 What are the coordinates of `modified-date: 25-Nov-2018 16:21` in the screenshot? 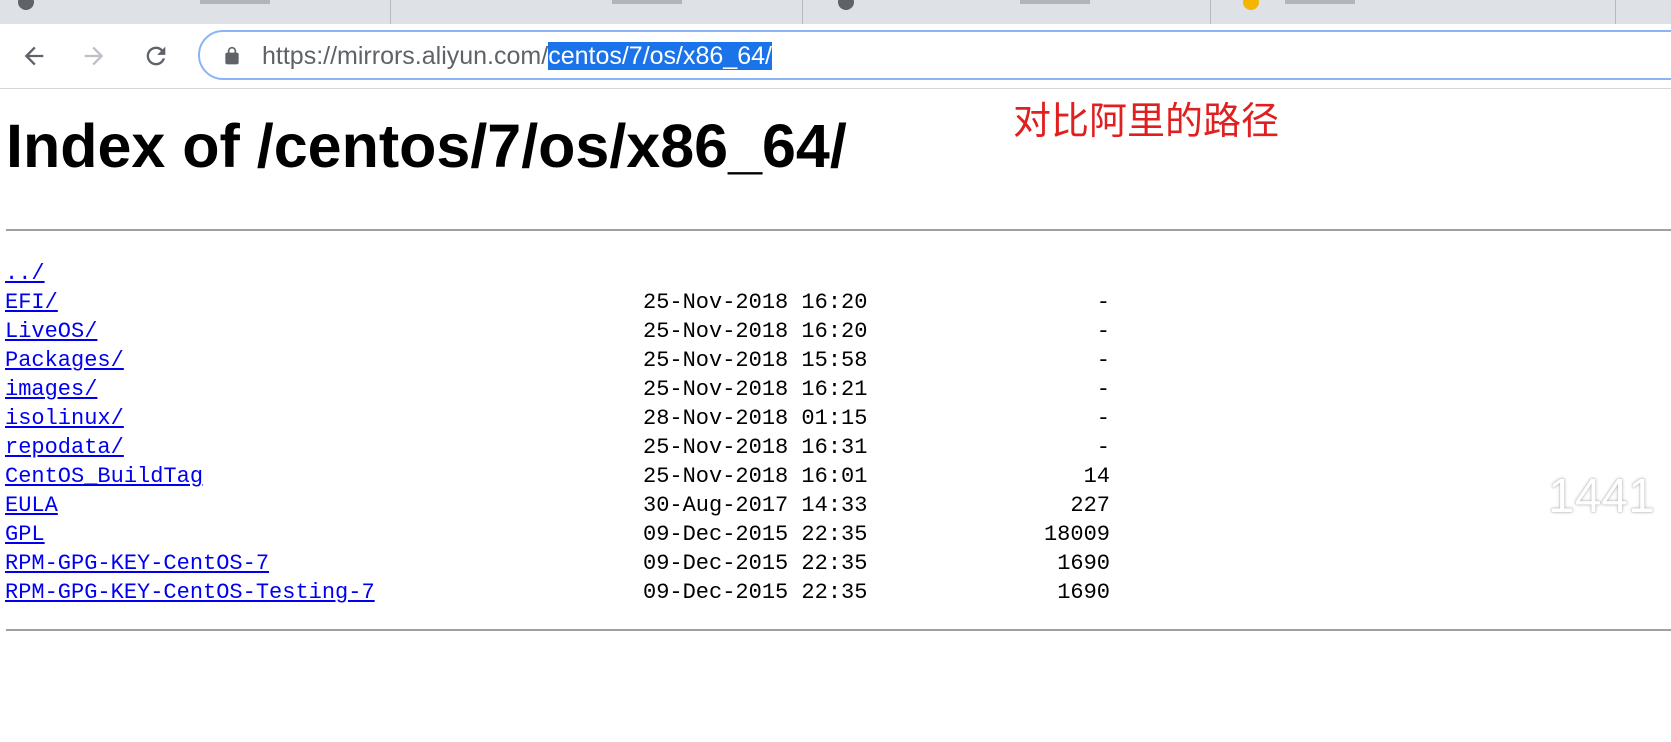 It's located at (755, 389).